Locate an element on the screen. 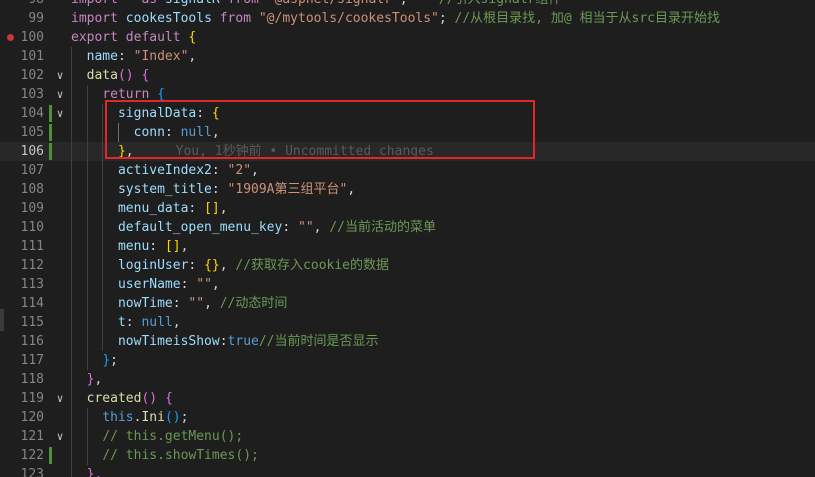 The width and height of the screenshot is (815, 477). code-text: menu_data: [], is located at coordinates (149, 208).